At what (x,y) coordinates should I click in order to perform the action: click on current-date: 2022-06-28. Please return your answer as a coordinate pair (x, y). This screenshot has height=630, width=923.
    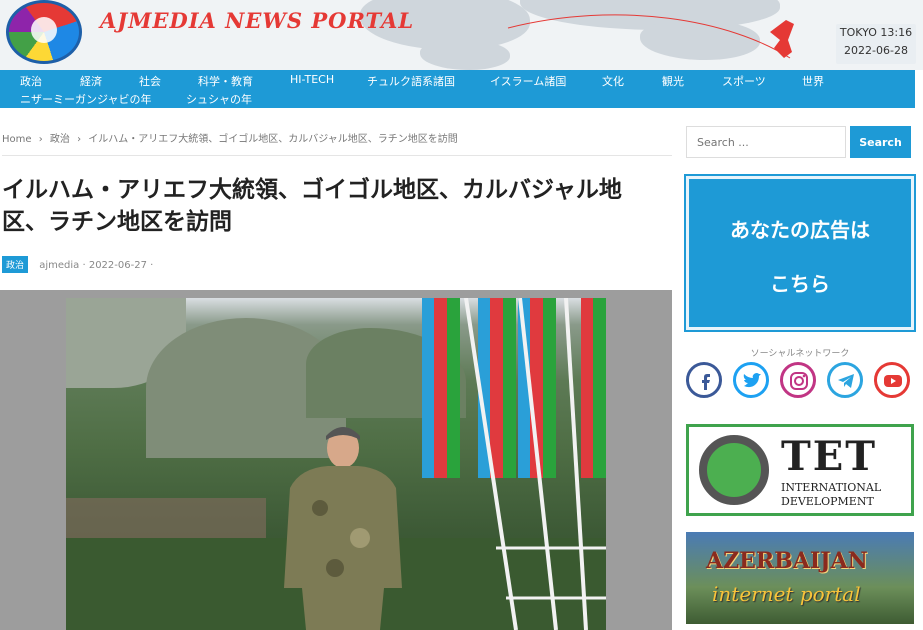
    Looking at the image, I should click on (876, 50).